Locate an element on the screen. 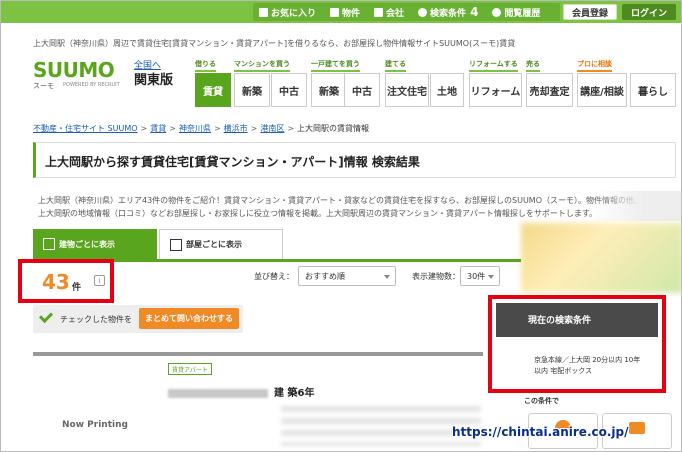 The height and width of the screenshot is (452, 682). breadcrumb-link-home: 不動産・住宅サイト SUUMO is located at coordinates (85, 128).